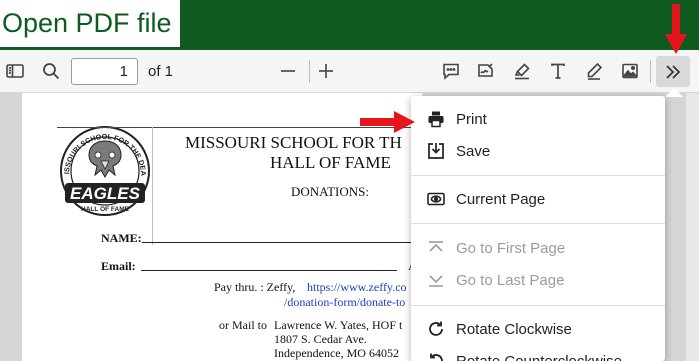  What do you see at coordinates (676, 29) in the screenshot?
I see `annotation-arrow-down` at bounding box center [676, 29].